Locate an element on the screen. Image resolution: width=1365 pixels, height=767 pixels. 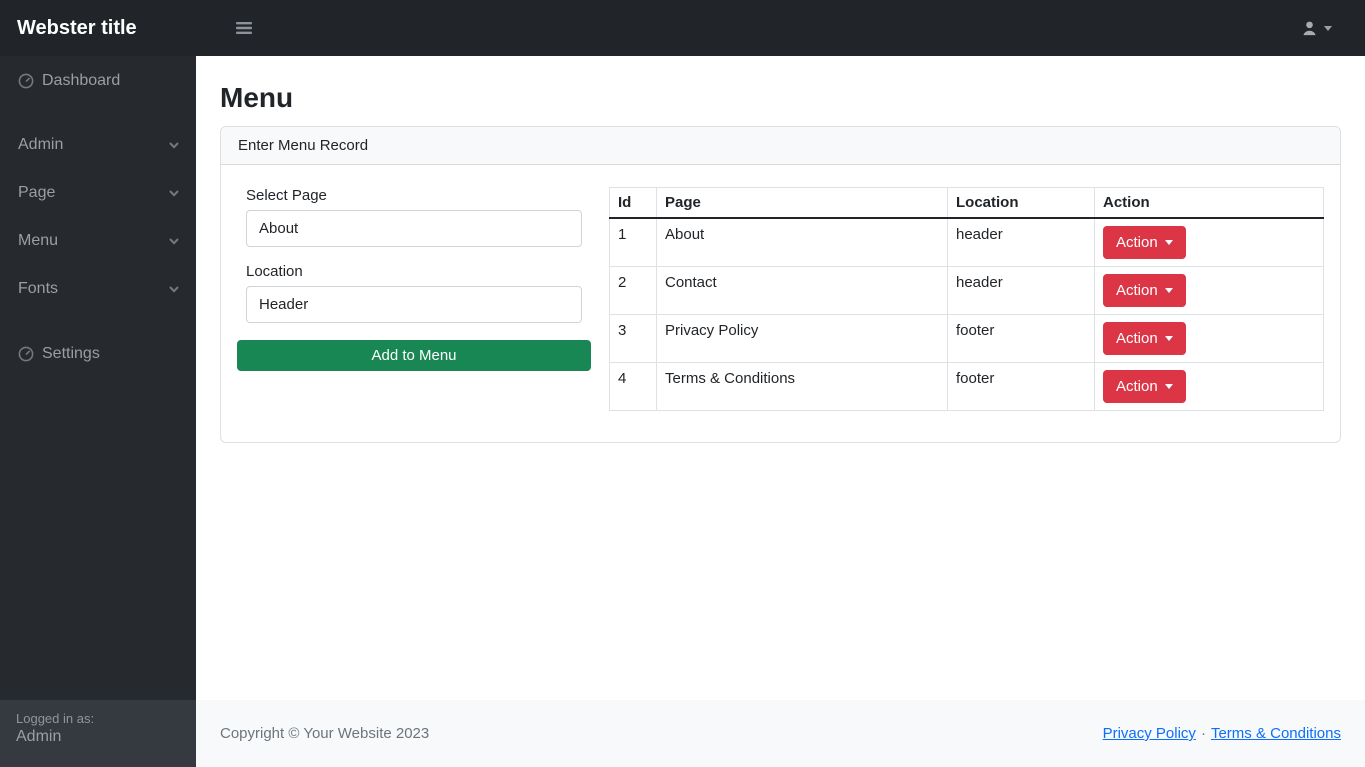
sidebar-item-admin: Admin is located at coordinates (98, 145).